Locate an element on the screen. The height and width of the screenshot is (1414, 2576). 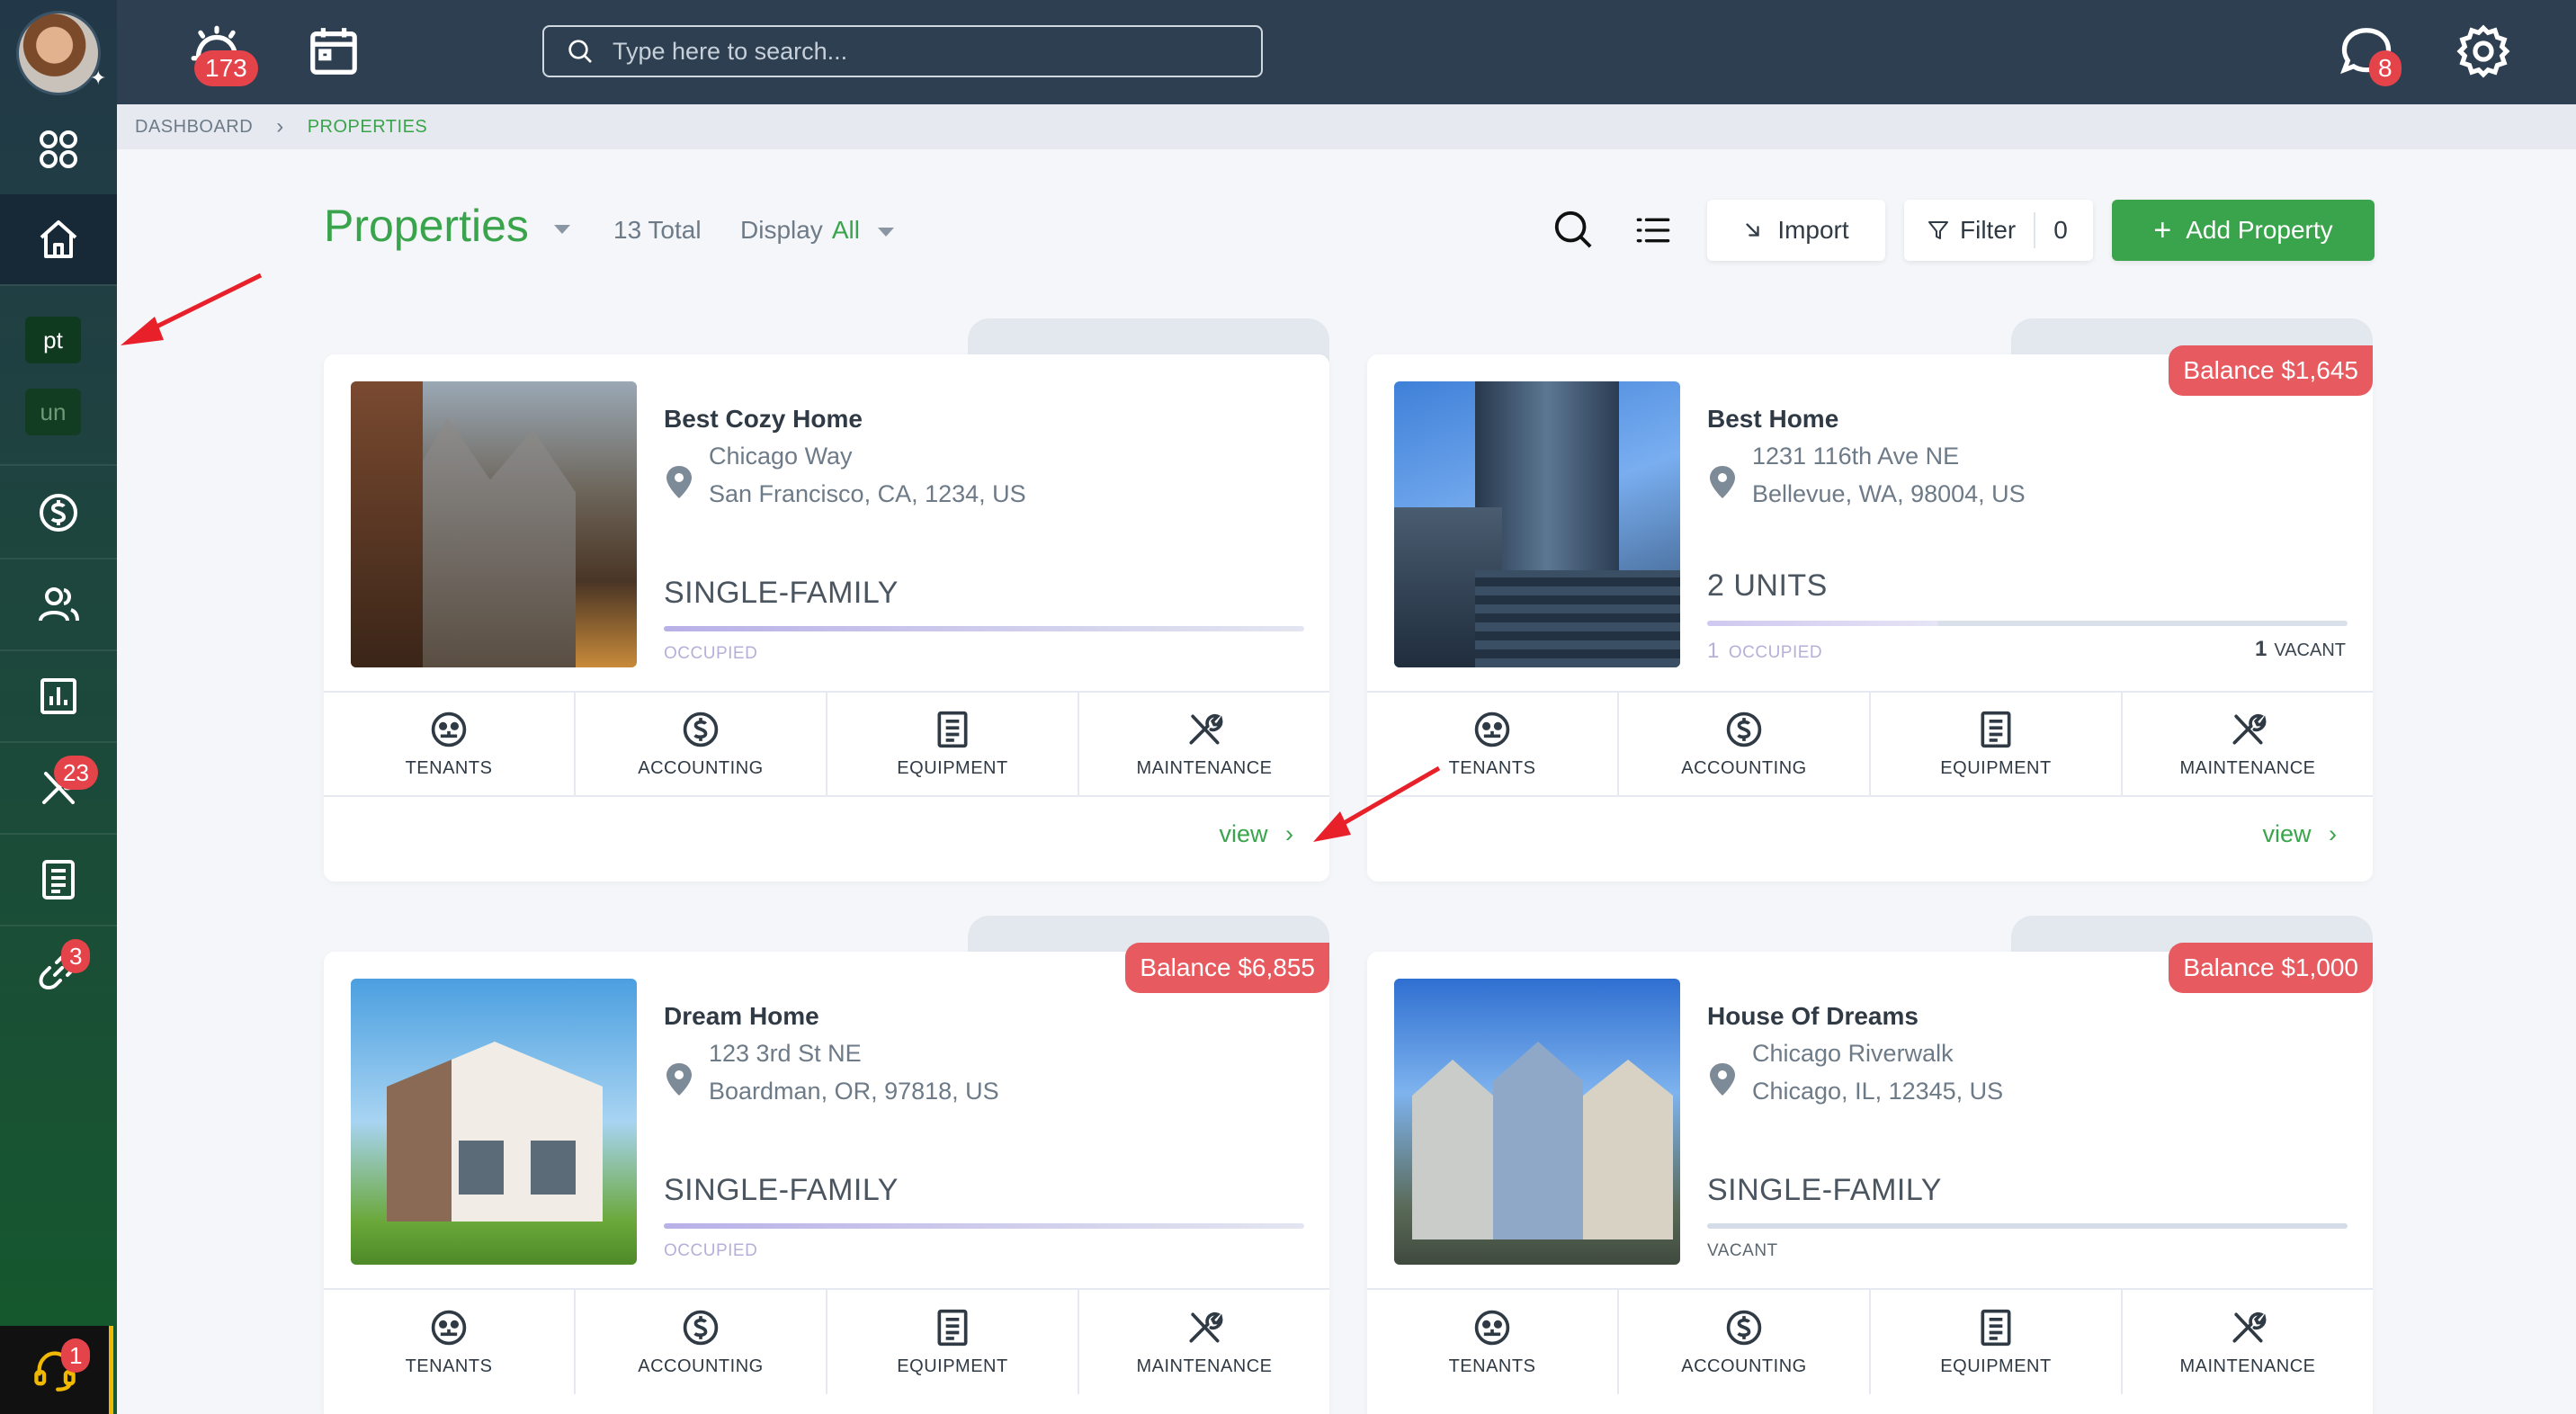
property-type: SINGLE-FAMILY is located at coordinates (781, 593).